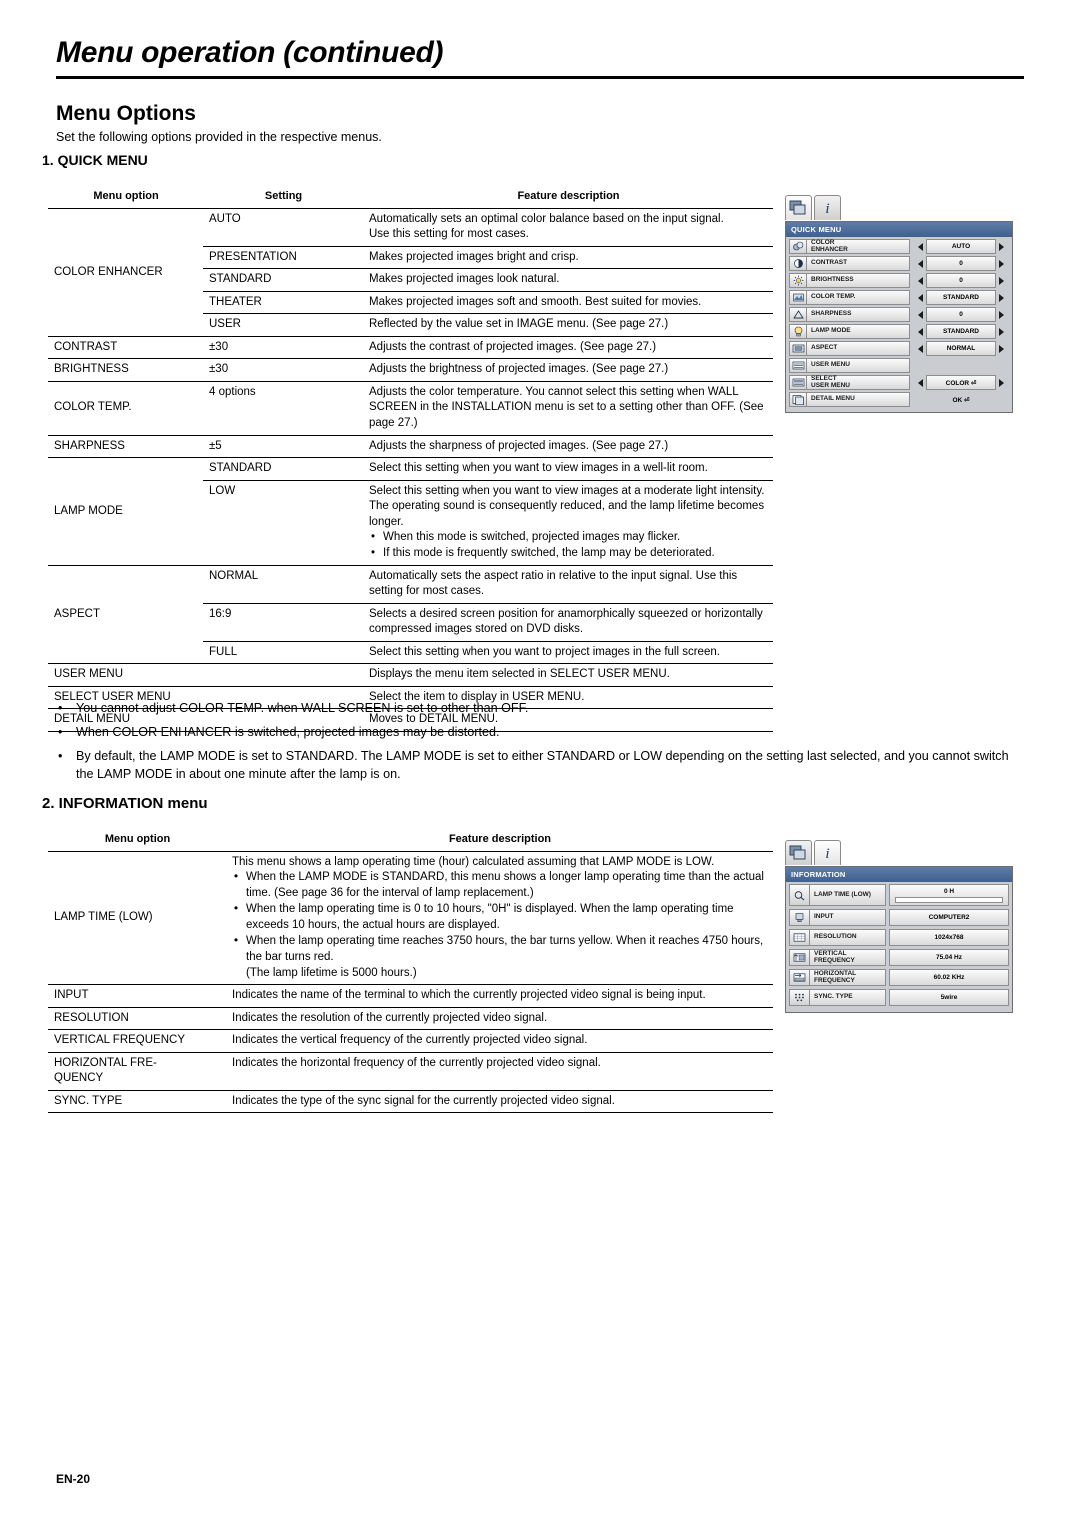 This screenshot has width=1080, height=1526. I want to click on osd-row-label: USER MENU, so click(858, 365).